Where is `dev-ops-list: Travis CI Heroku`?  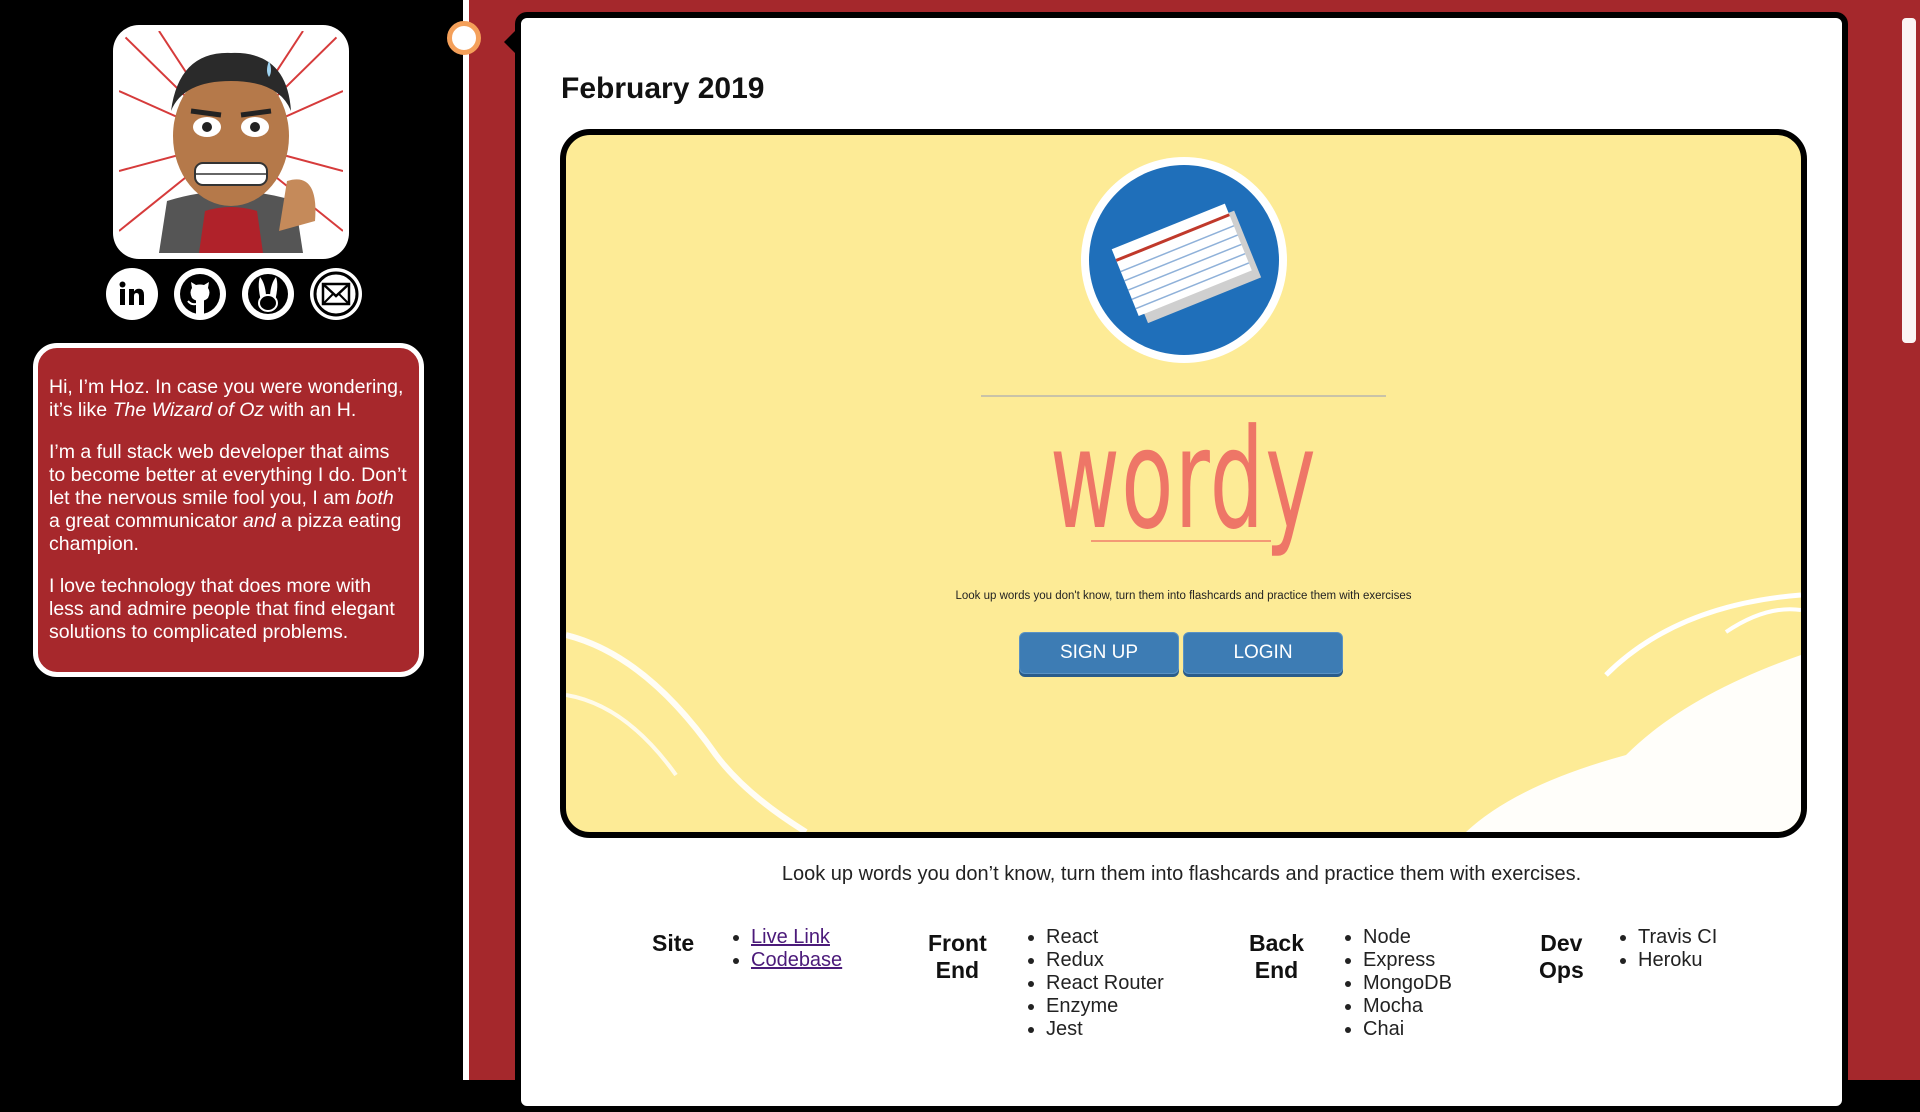 dev-ops-list: Travis CI Heroku is located at coordinates (1667, 949).